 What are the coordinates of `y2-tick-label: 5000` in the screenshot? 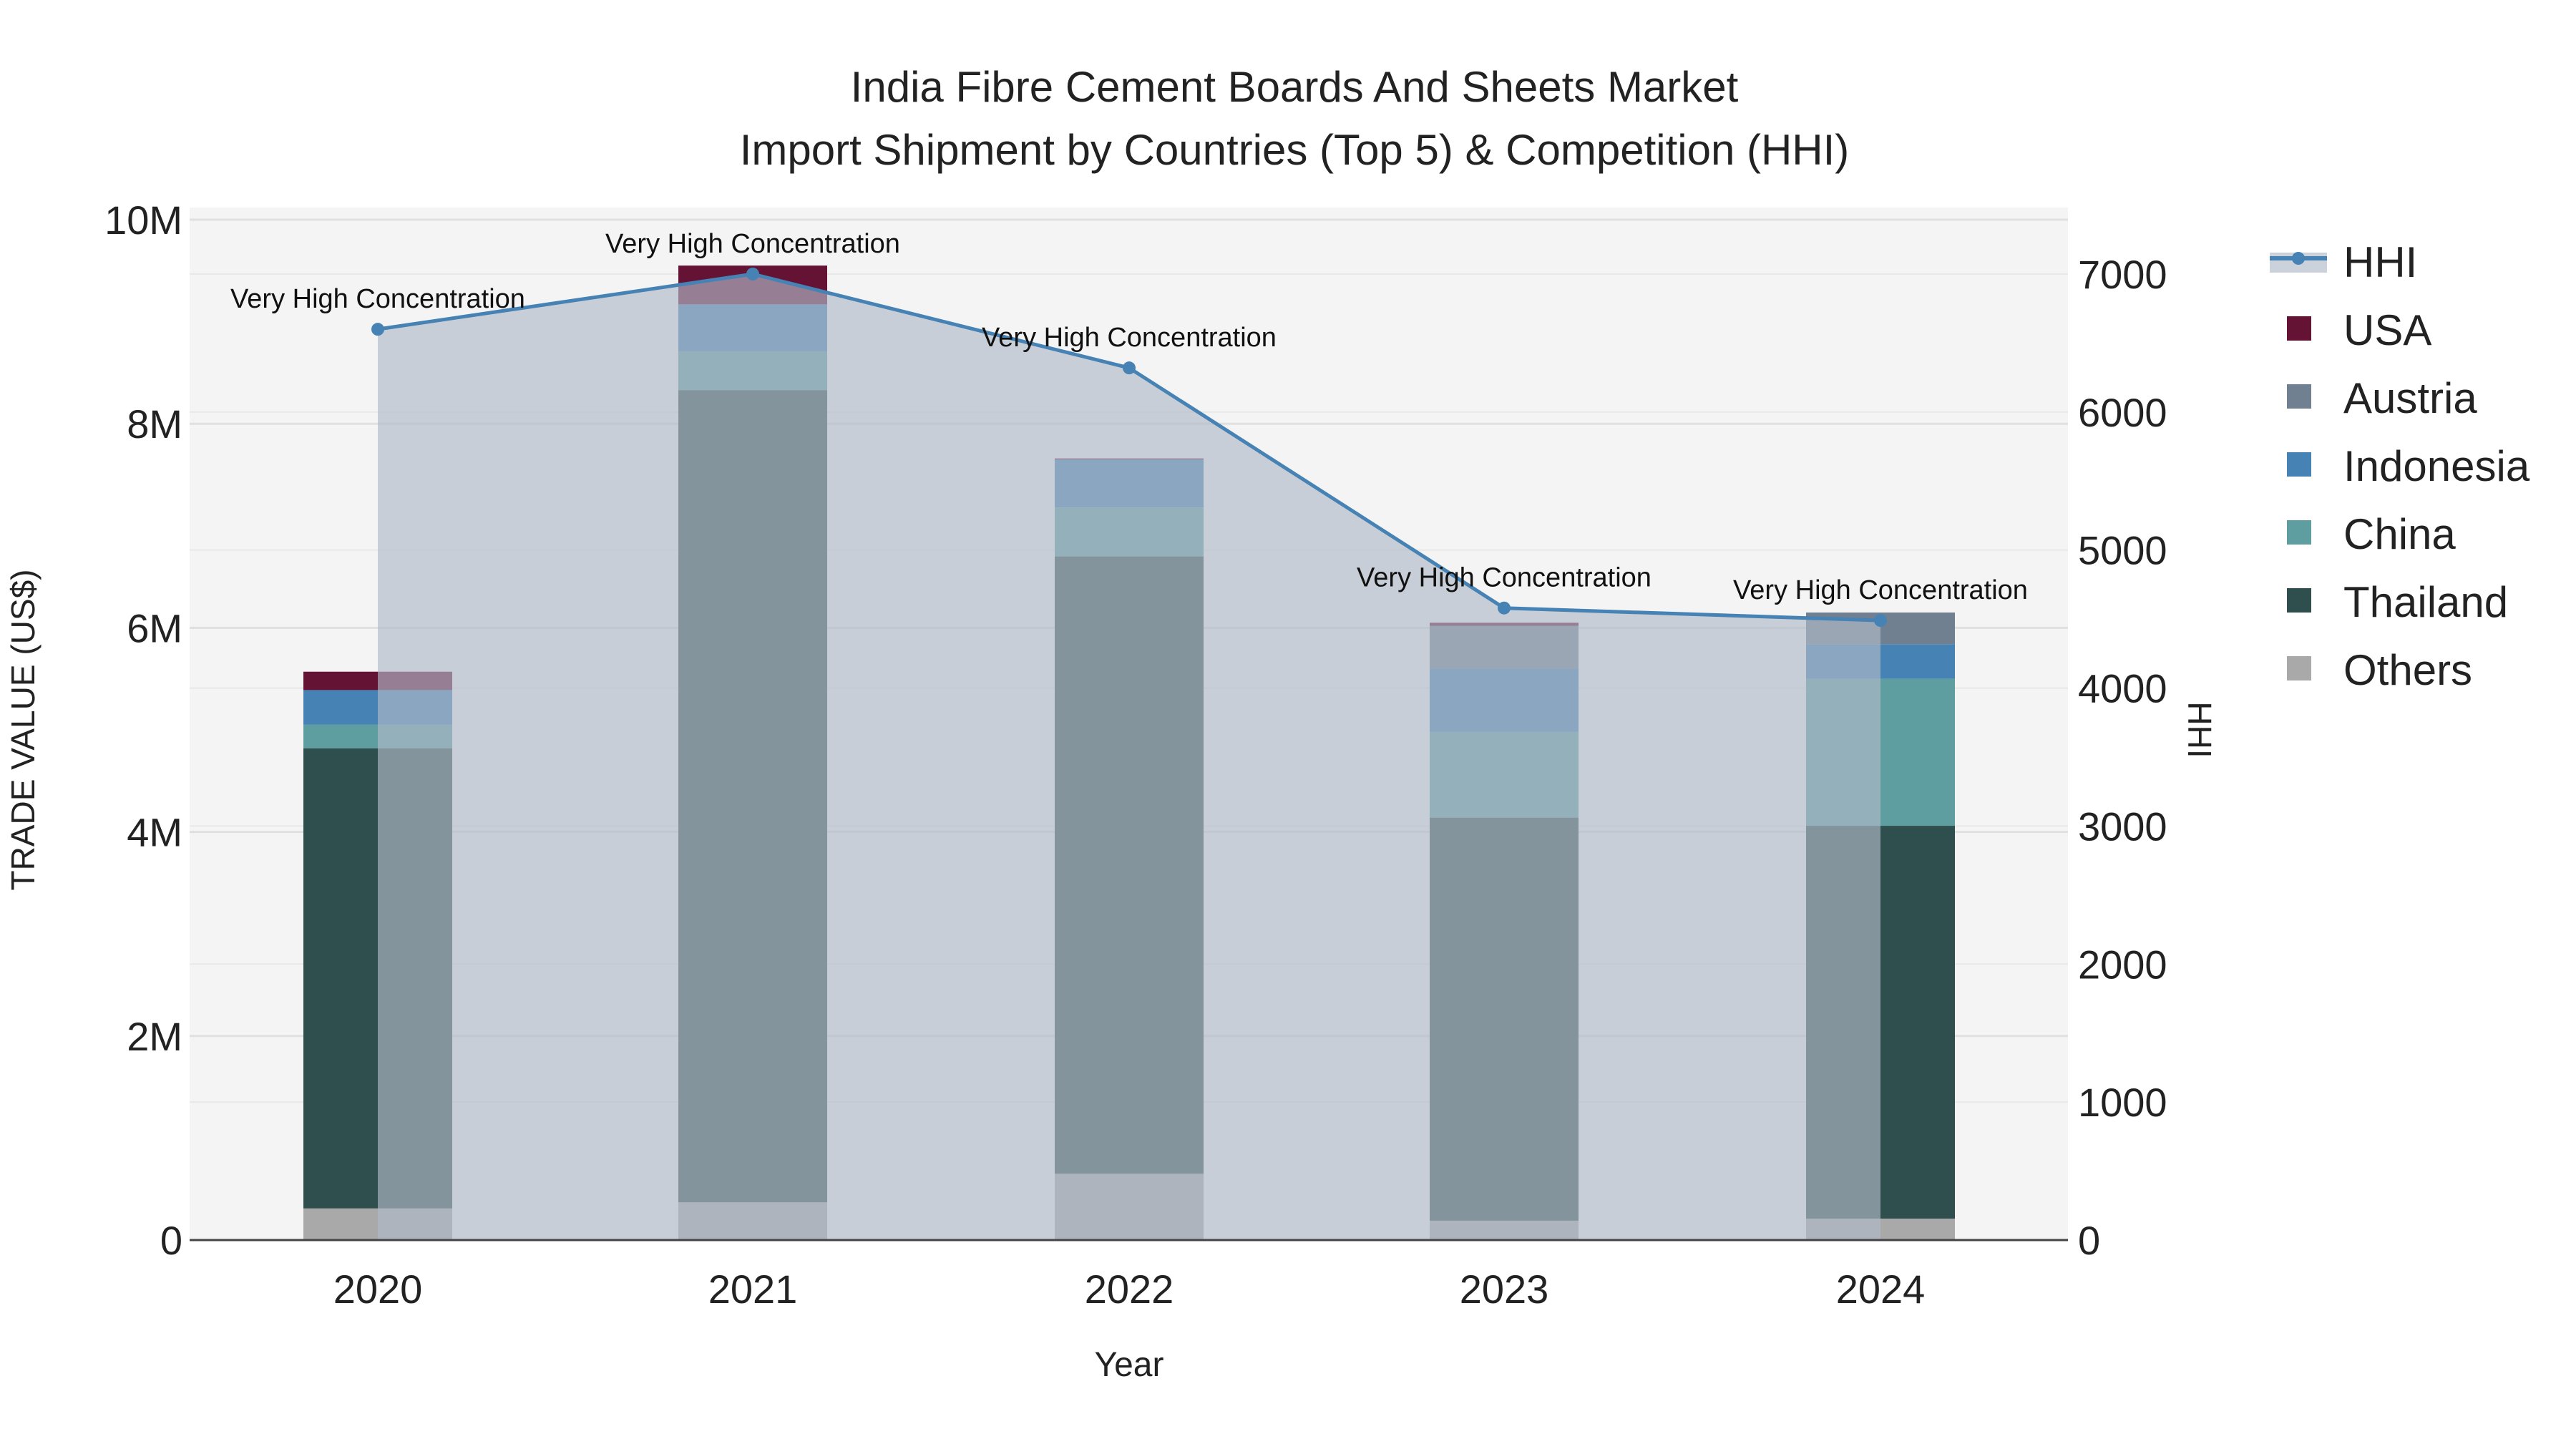 It's located at (2122, 550).